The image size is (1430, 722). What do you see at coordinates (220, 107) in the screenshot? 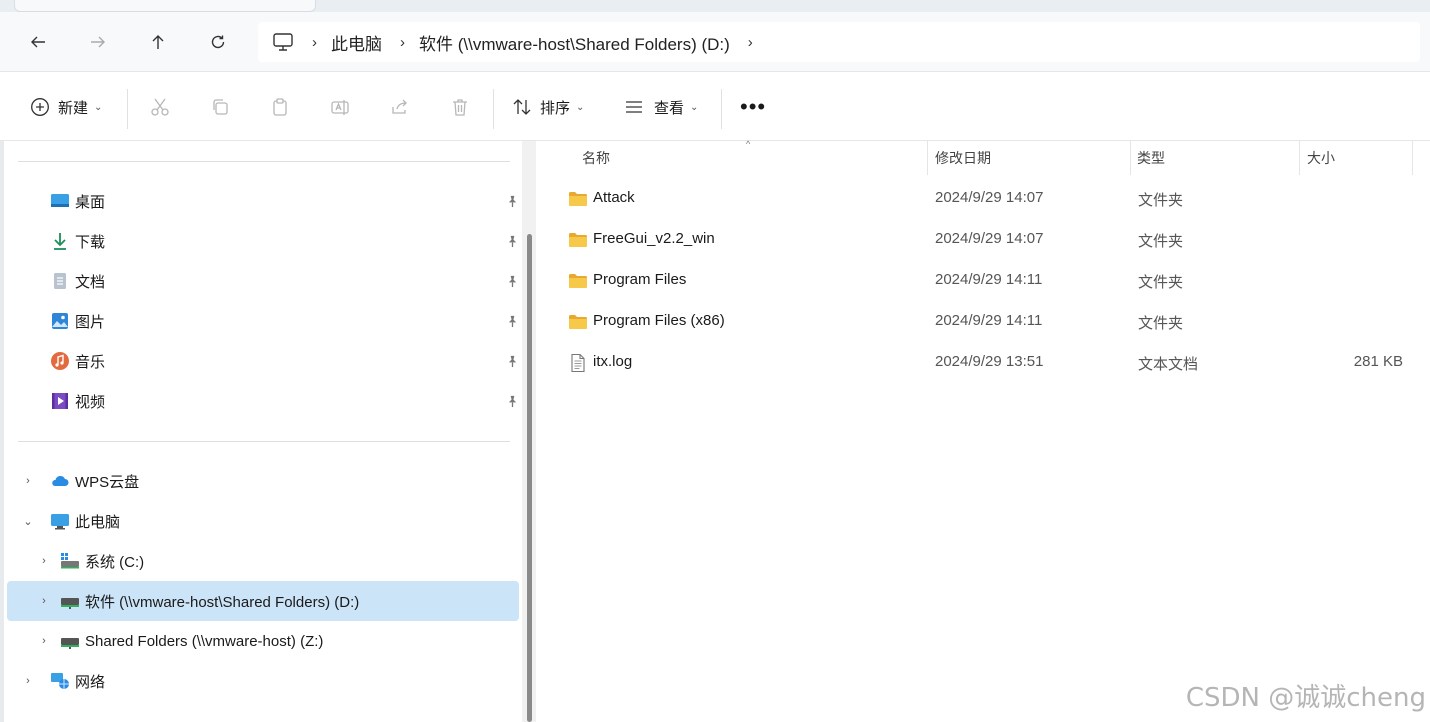
I see `copy-button` at bounding box center [220, 107].